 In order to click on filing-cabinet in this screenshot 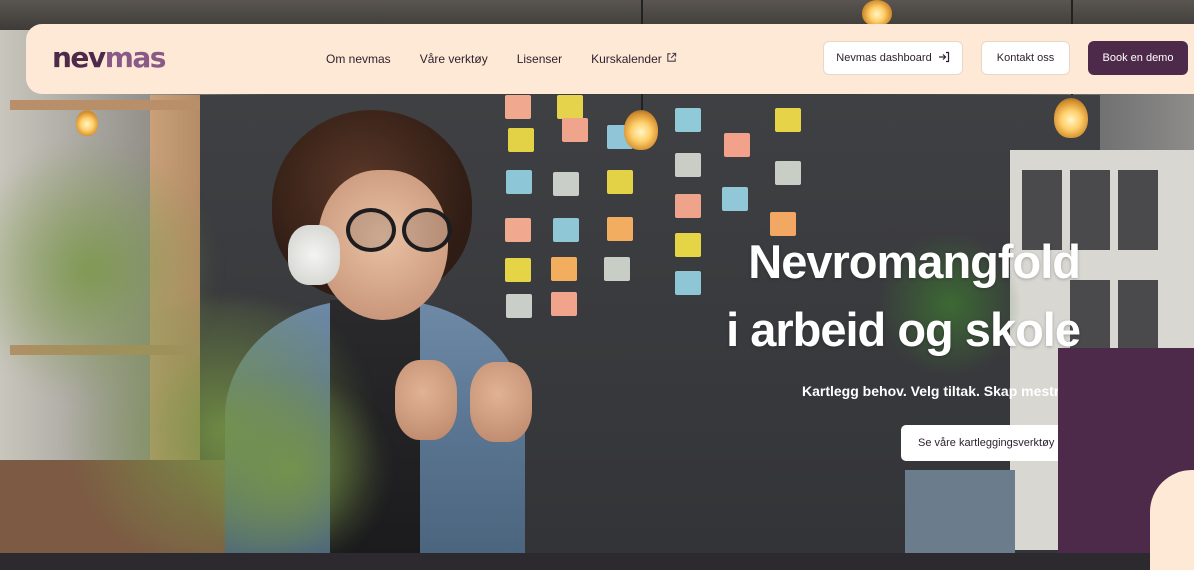, I will do `click(960, 511)`.